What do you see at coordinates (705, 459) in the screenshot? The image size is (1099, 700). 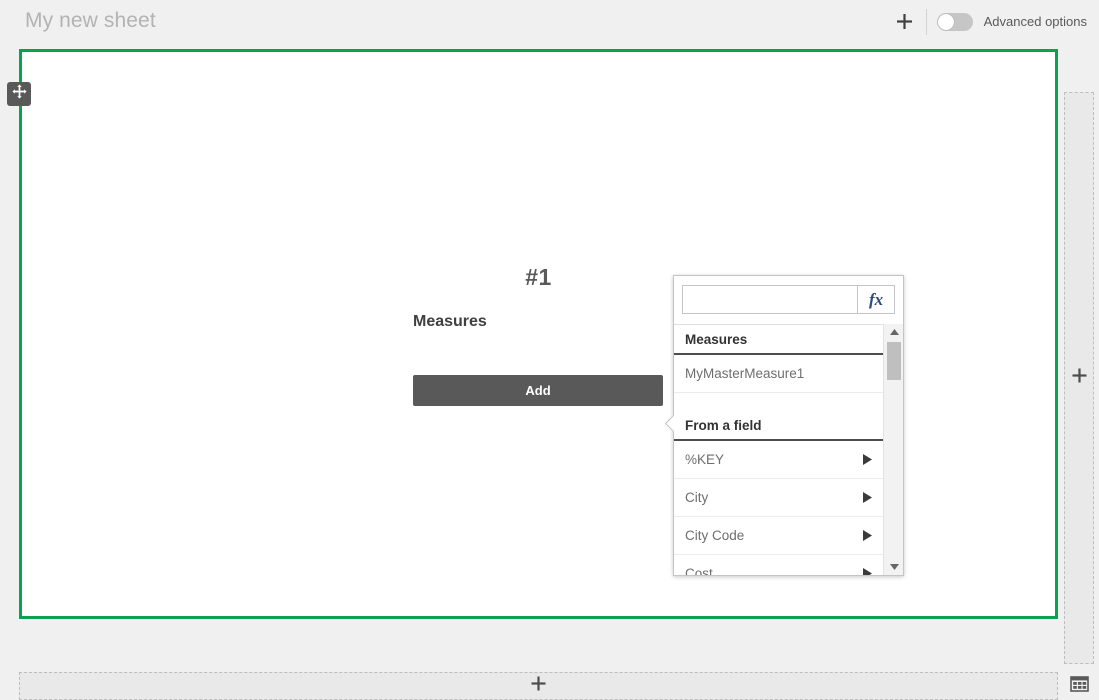 I see `list-item-label: %KEY` at bounding box center [705, 459].